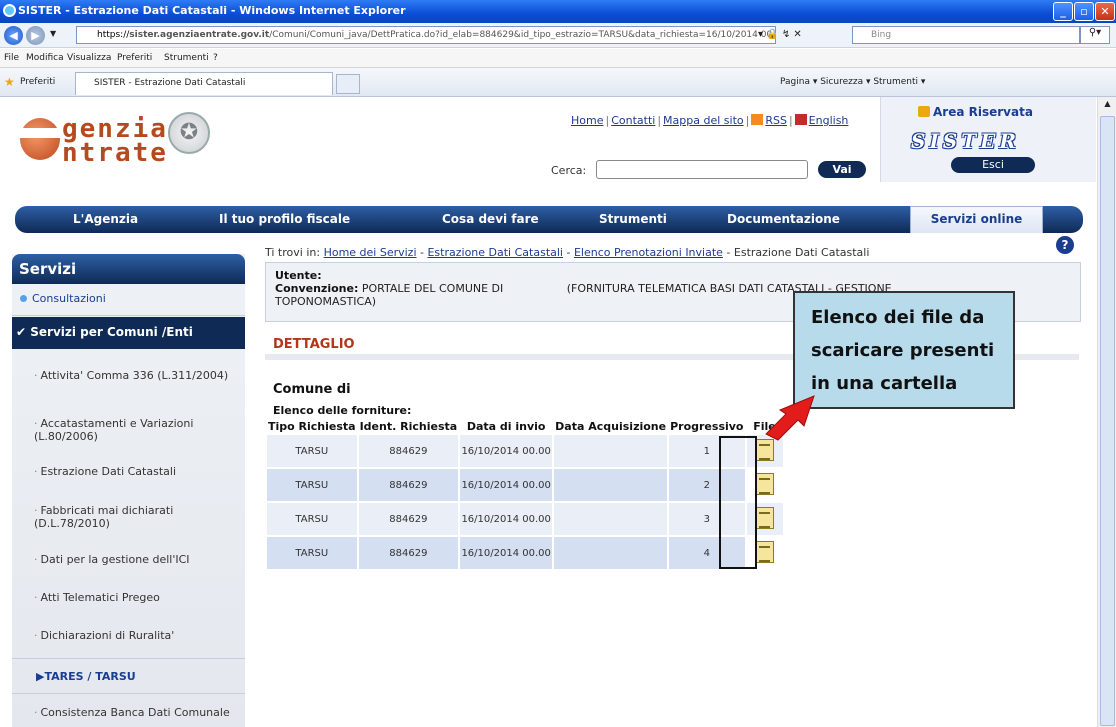 Image resolution: width=1116 pixels, height=727 pixels. What do you see at coordinates (69, 298) in the screenshot?
I see `sidebar-item-label: Consultazioni` at bounding box center [69, 298].